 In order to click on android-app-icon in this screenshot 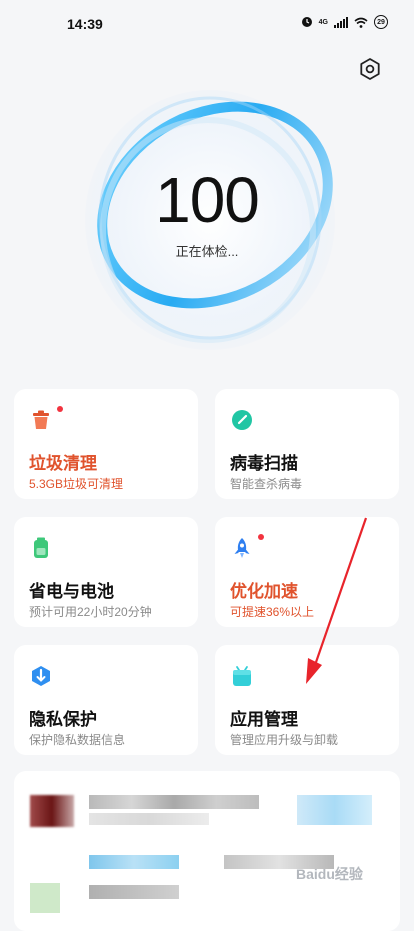, I will do `click(242, 676)`.